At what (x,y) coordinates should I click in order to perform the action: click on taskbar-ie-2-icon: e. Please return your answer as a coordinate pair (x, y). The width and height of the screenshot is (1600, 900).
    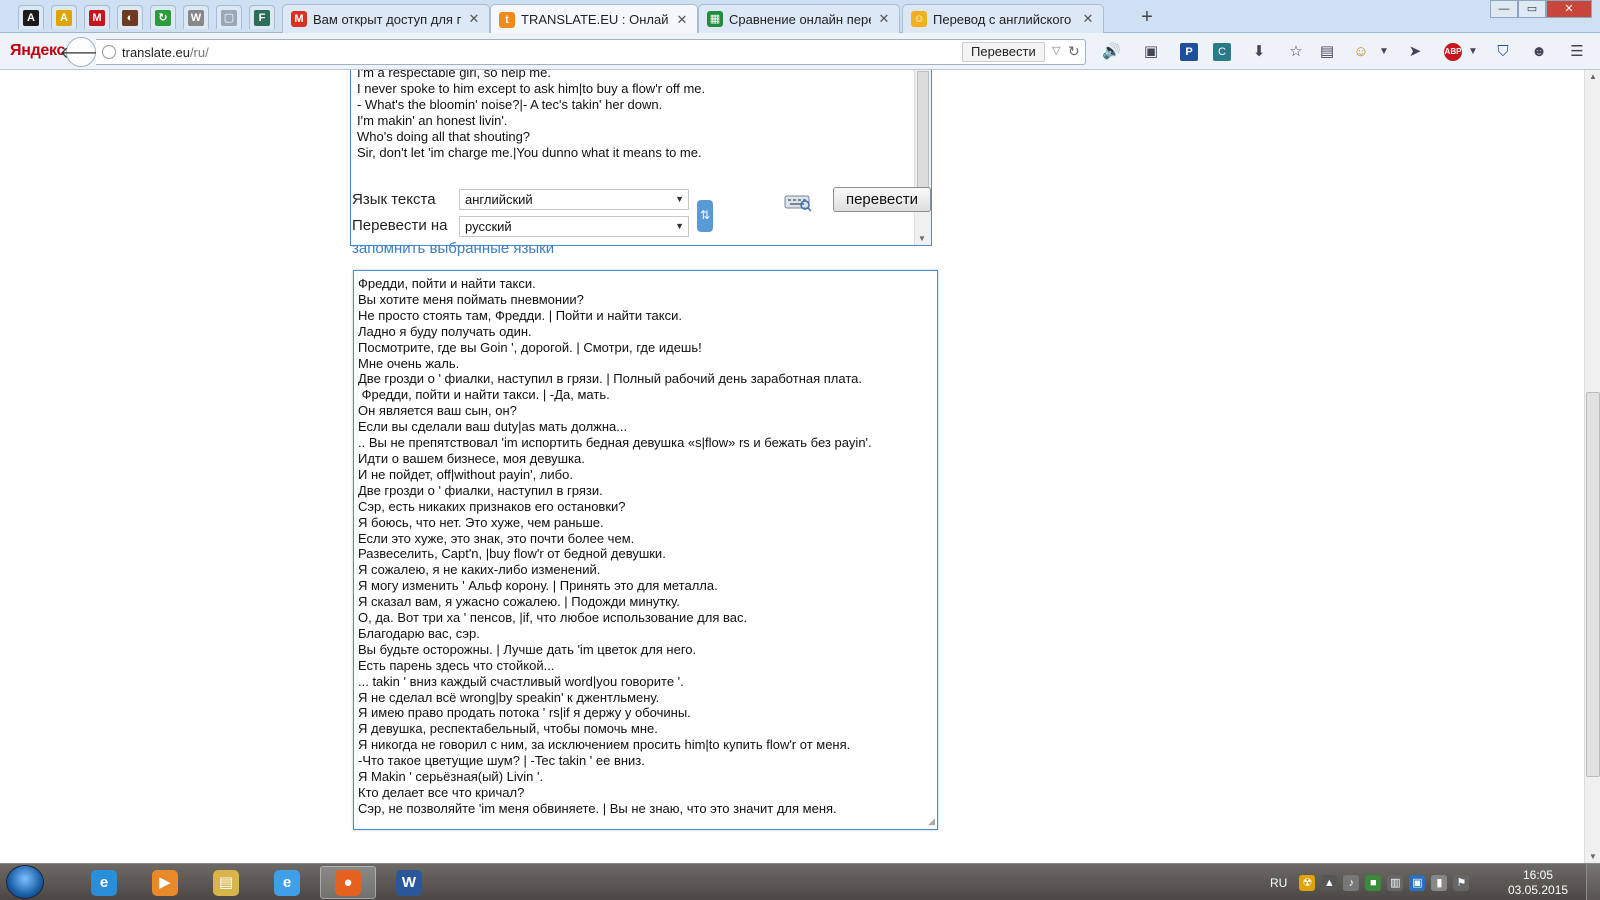
    Looking at the image, I should click on (287, 882).